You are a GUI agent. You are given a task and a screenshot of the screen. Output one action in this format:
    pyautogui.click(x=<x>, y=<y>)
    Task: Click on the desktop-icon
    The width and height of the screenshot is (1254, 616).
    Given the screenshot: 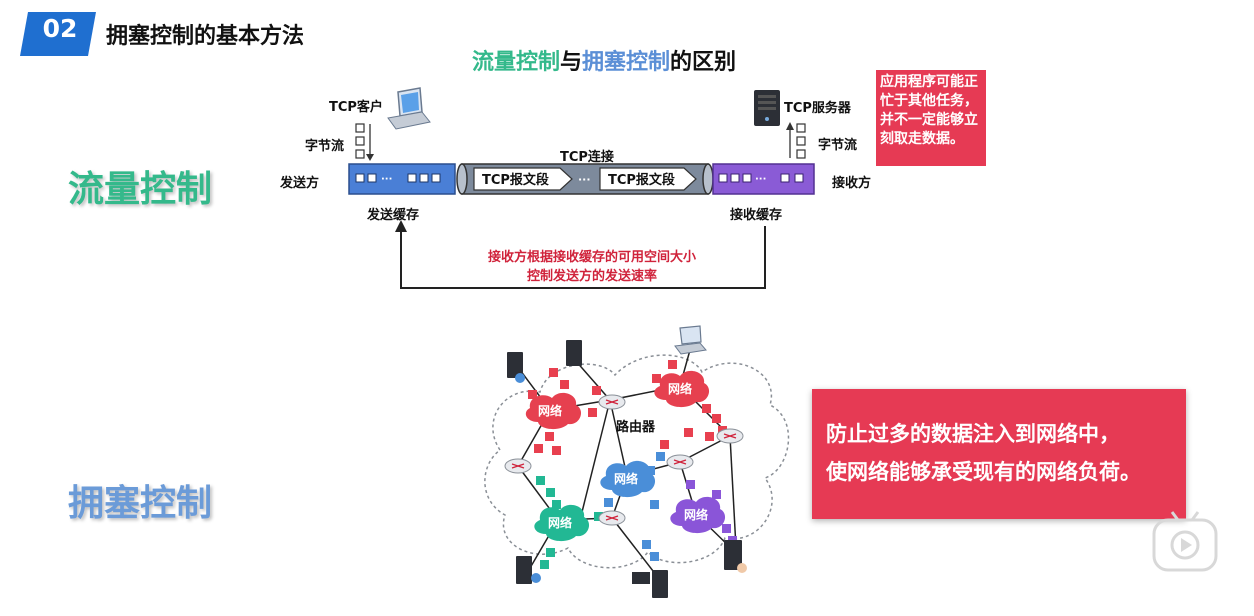 What is the action you would take?
    pyautogui.click(x=650, y=584)
    